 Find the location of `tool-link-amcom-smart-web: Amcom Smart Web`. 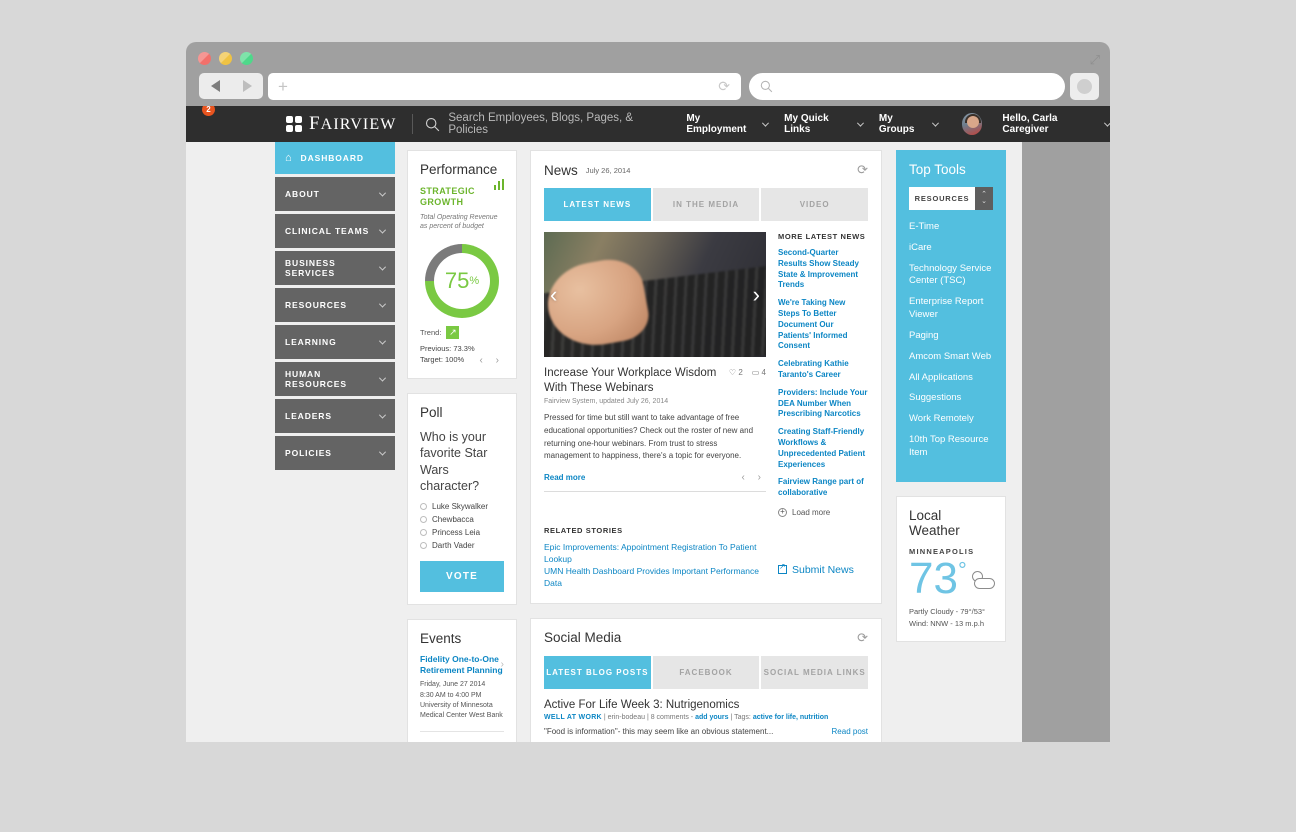

tool-link-amcom-smart-web: Amcom Smart Web is located at coordinates (951, 357).